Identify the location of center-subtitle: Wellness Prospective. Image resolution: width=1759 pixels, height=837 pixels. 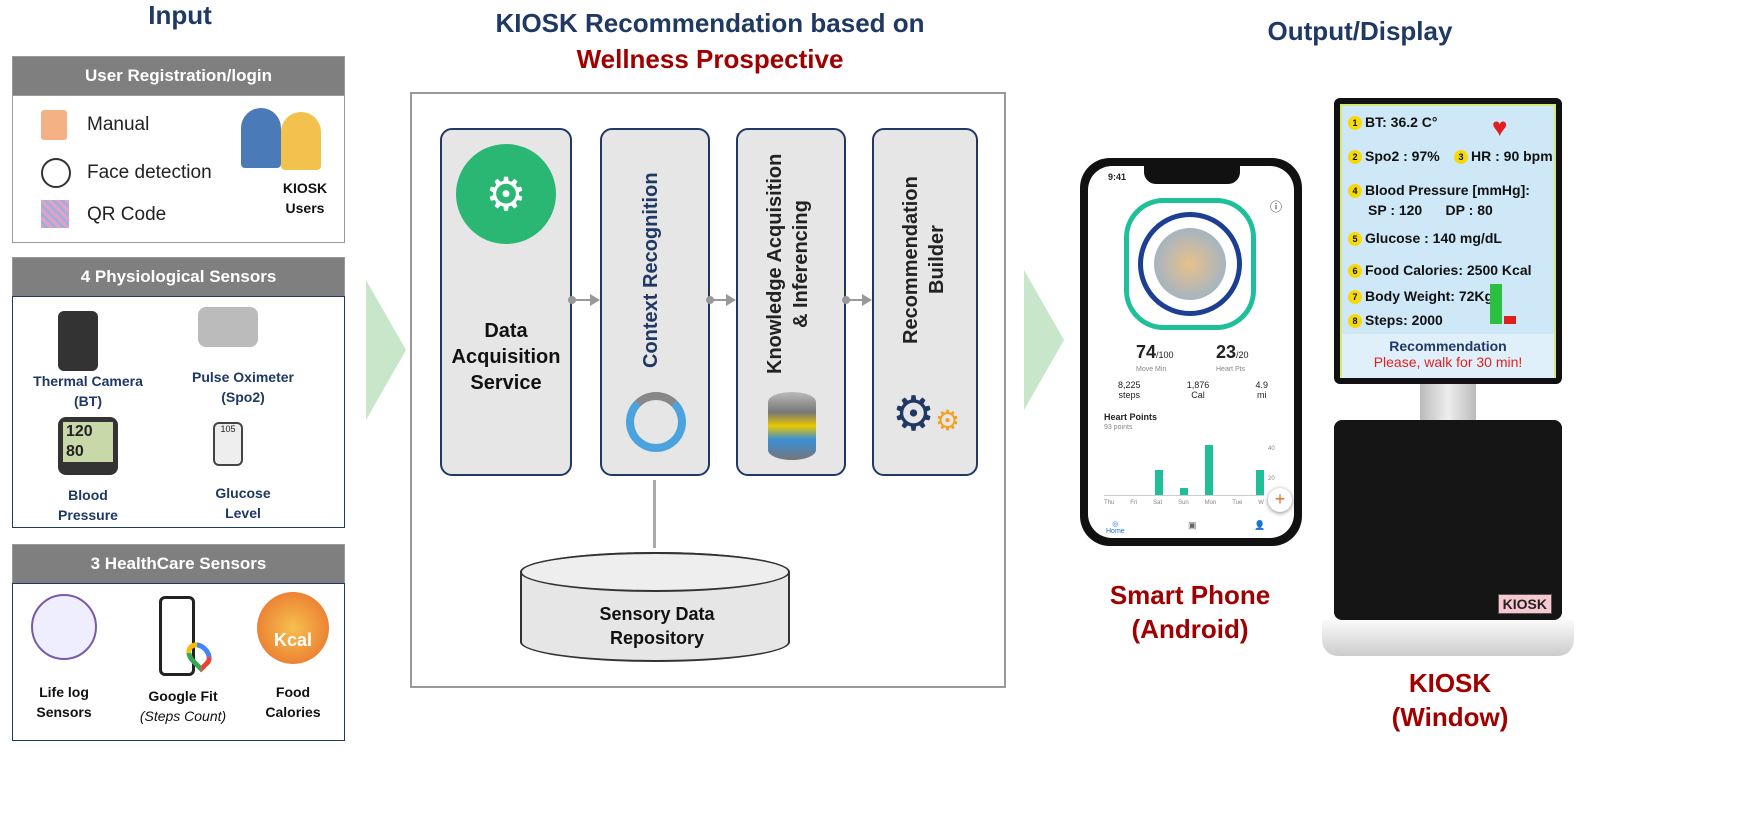
(710, 59).